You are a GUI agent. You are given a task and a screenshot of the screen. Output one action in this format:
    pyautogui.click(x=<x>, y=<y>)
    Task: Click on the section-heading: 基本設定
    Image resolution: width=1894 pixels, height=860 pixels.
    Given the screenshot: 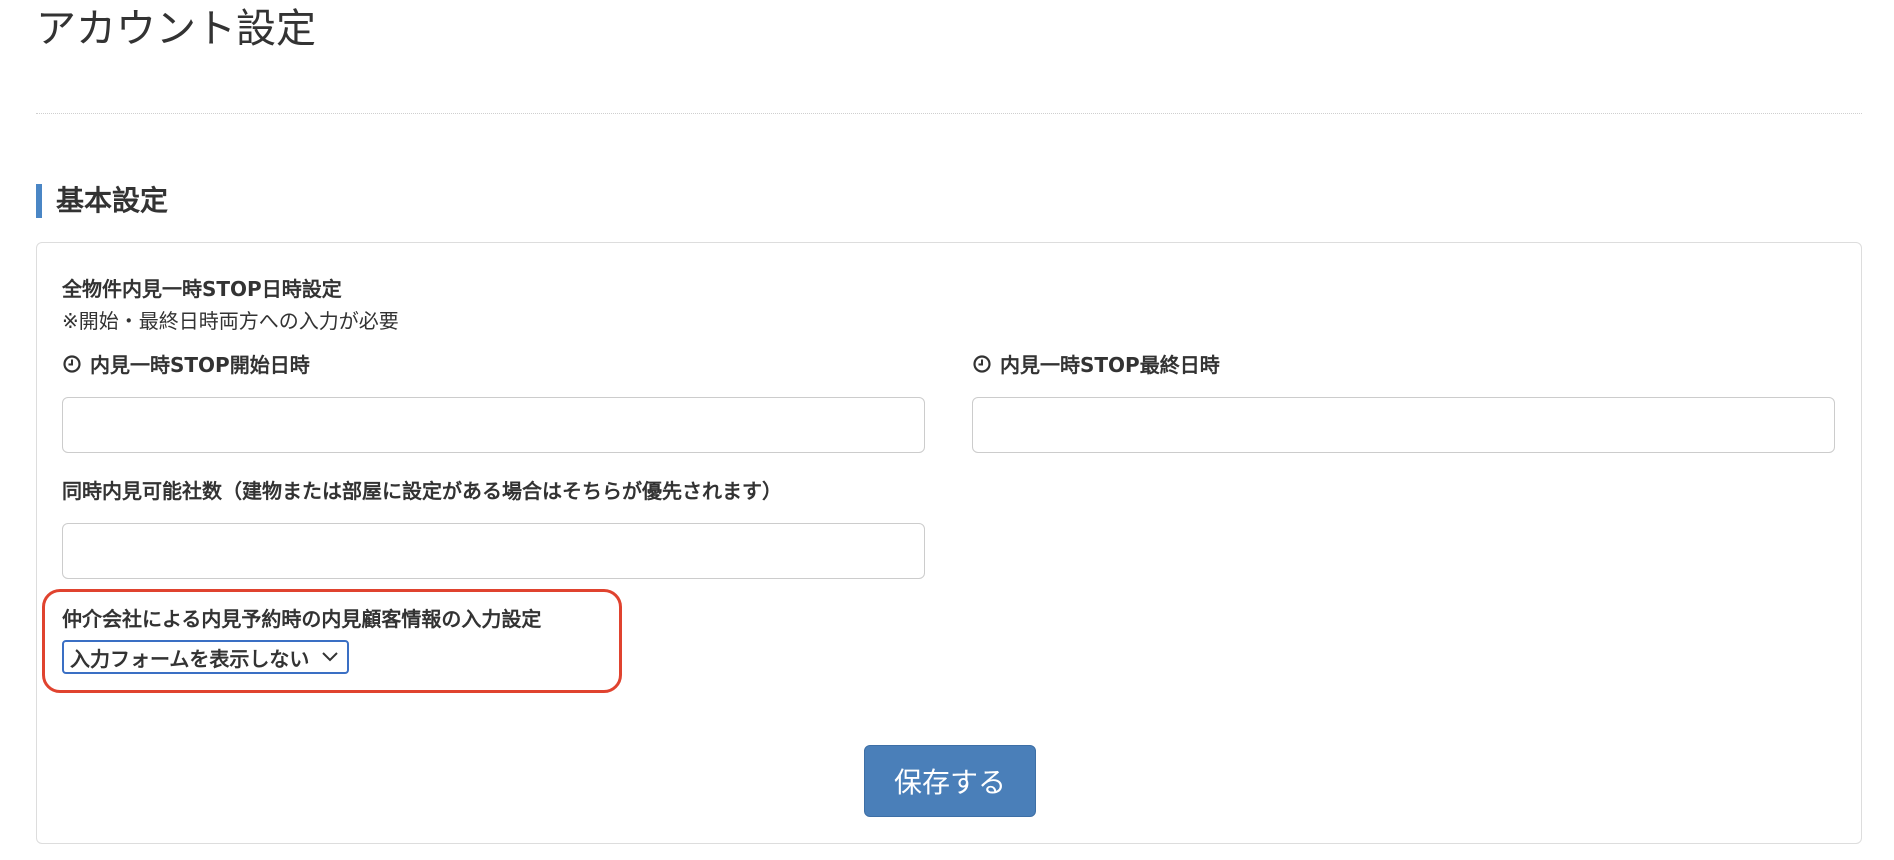 What is the action you would take?
    pyautogui.click(x=102, y=201)
    